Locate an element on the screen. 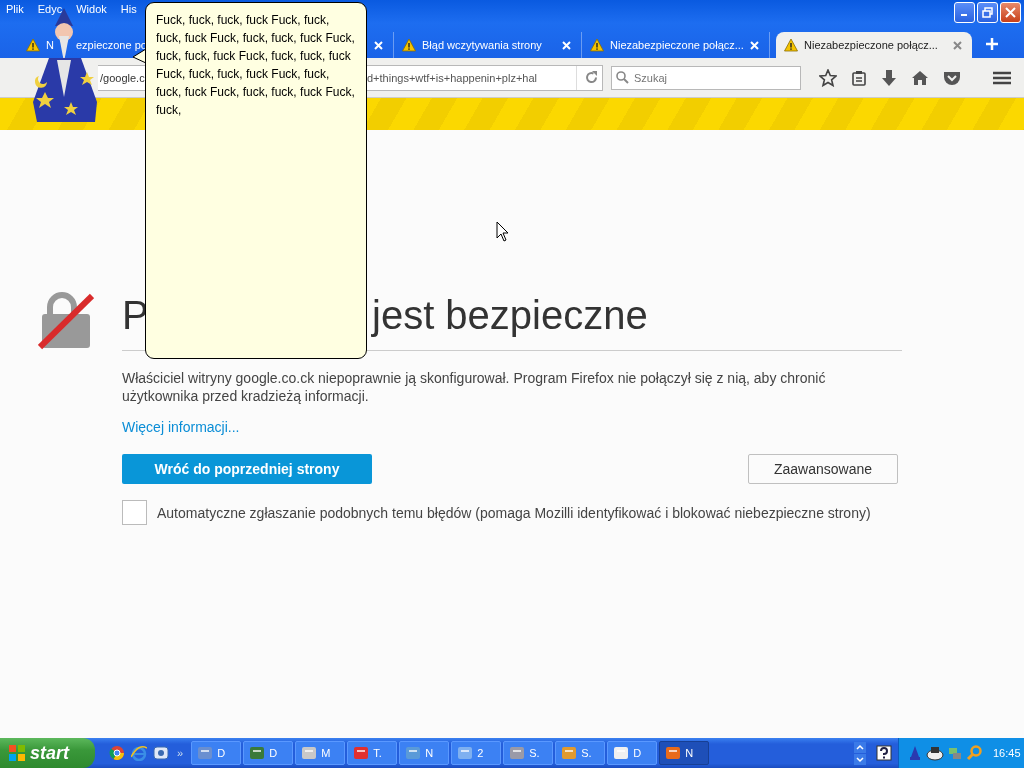  page-heading: P is located at coordinates (136, 315).